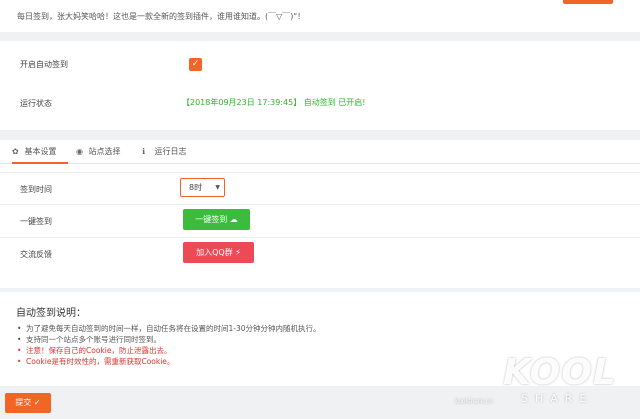 This screenshot has width=640, height=419. Describe the element at coordinates (216, 219) in the screenshot. I see `oneclick-signin-button: 一键签到 ☁` at that location.